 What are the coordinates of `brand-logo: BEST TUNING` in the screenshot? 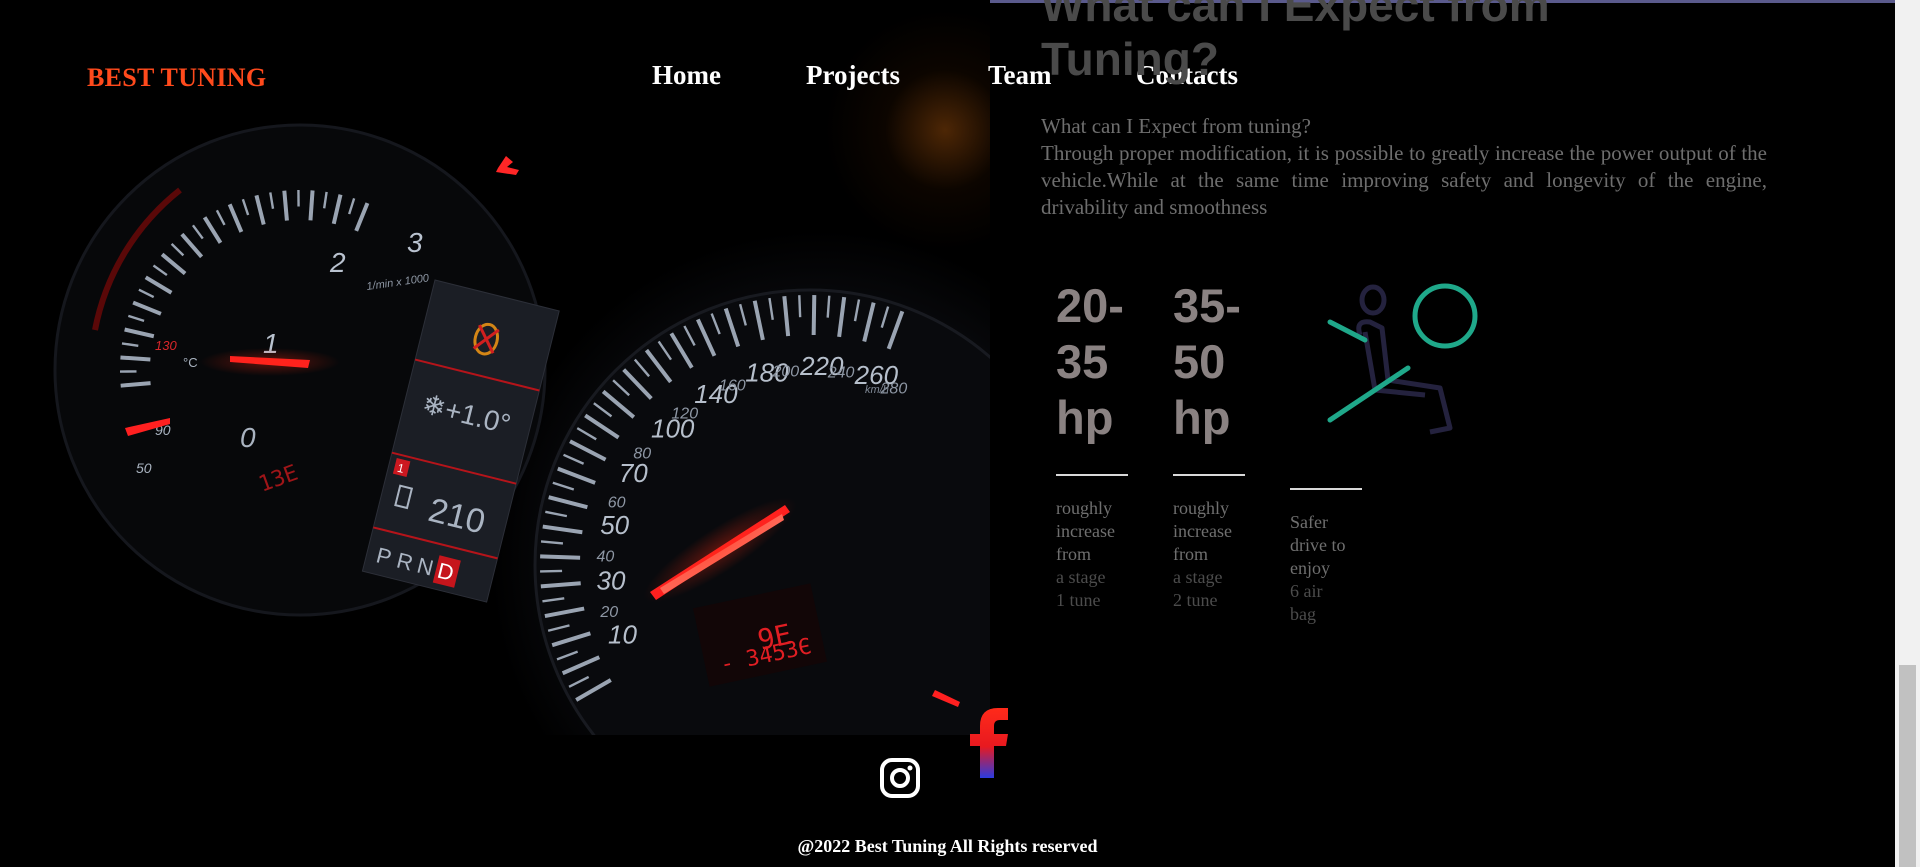 It's located at (176, 78).